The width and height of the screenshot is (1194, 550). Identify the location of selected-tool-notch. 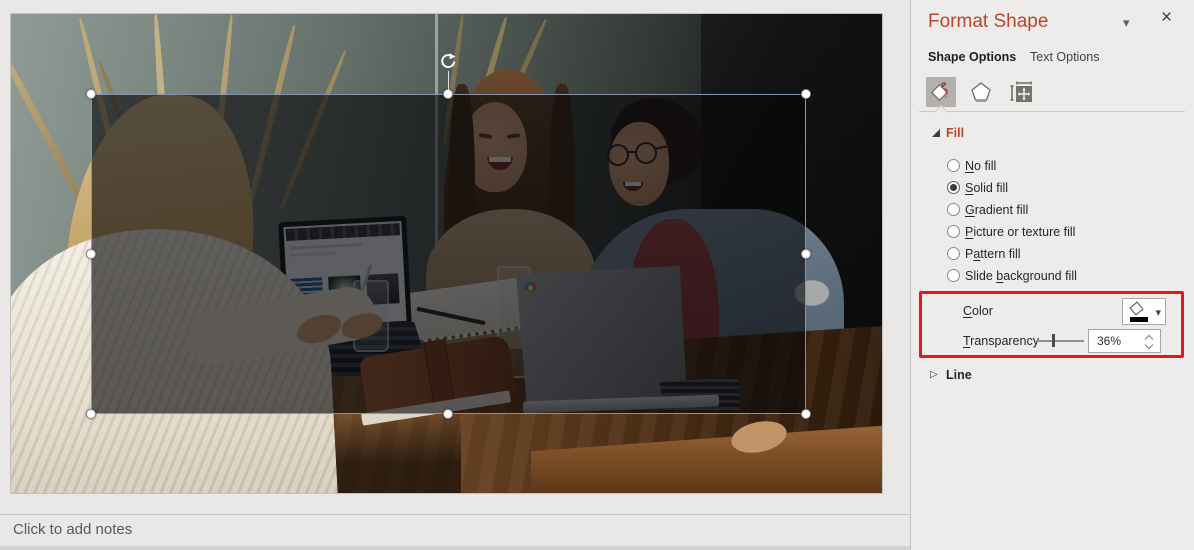
(941, 112).